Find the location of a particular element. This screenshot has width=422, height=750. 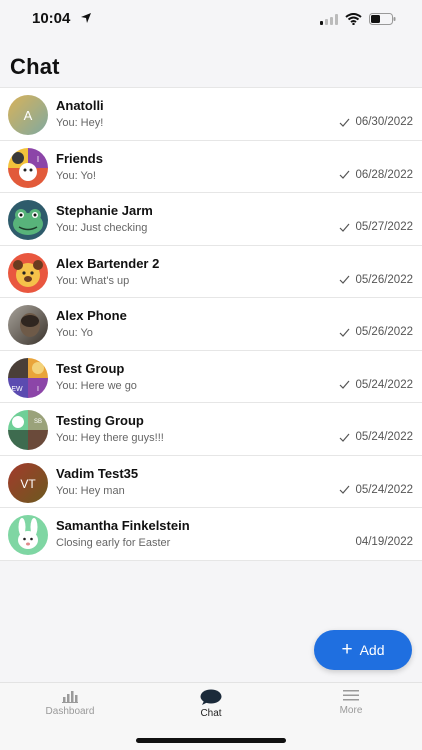

chat-row-anatolli: A Anatolli You: Hey! 06/30/2022 is located at coordinates (211, 114).